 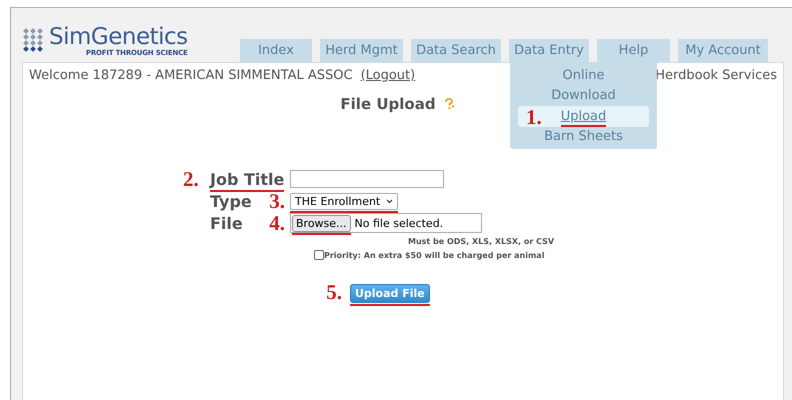 What do you see at coordinates (276, 50) in the screenshot?
I see `nav-tab: Index` at bounding box center [276, 50].